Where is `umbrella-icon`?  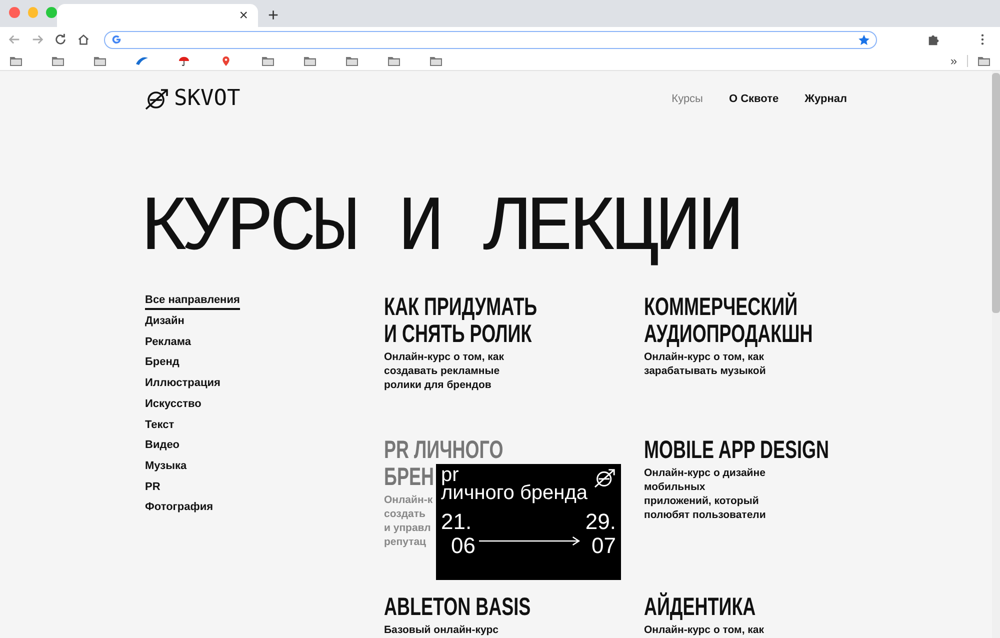
umbrella-icon is located at coordinates (184, 61).